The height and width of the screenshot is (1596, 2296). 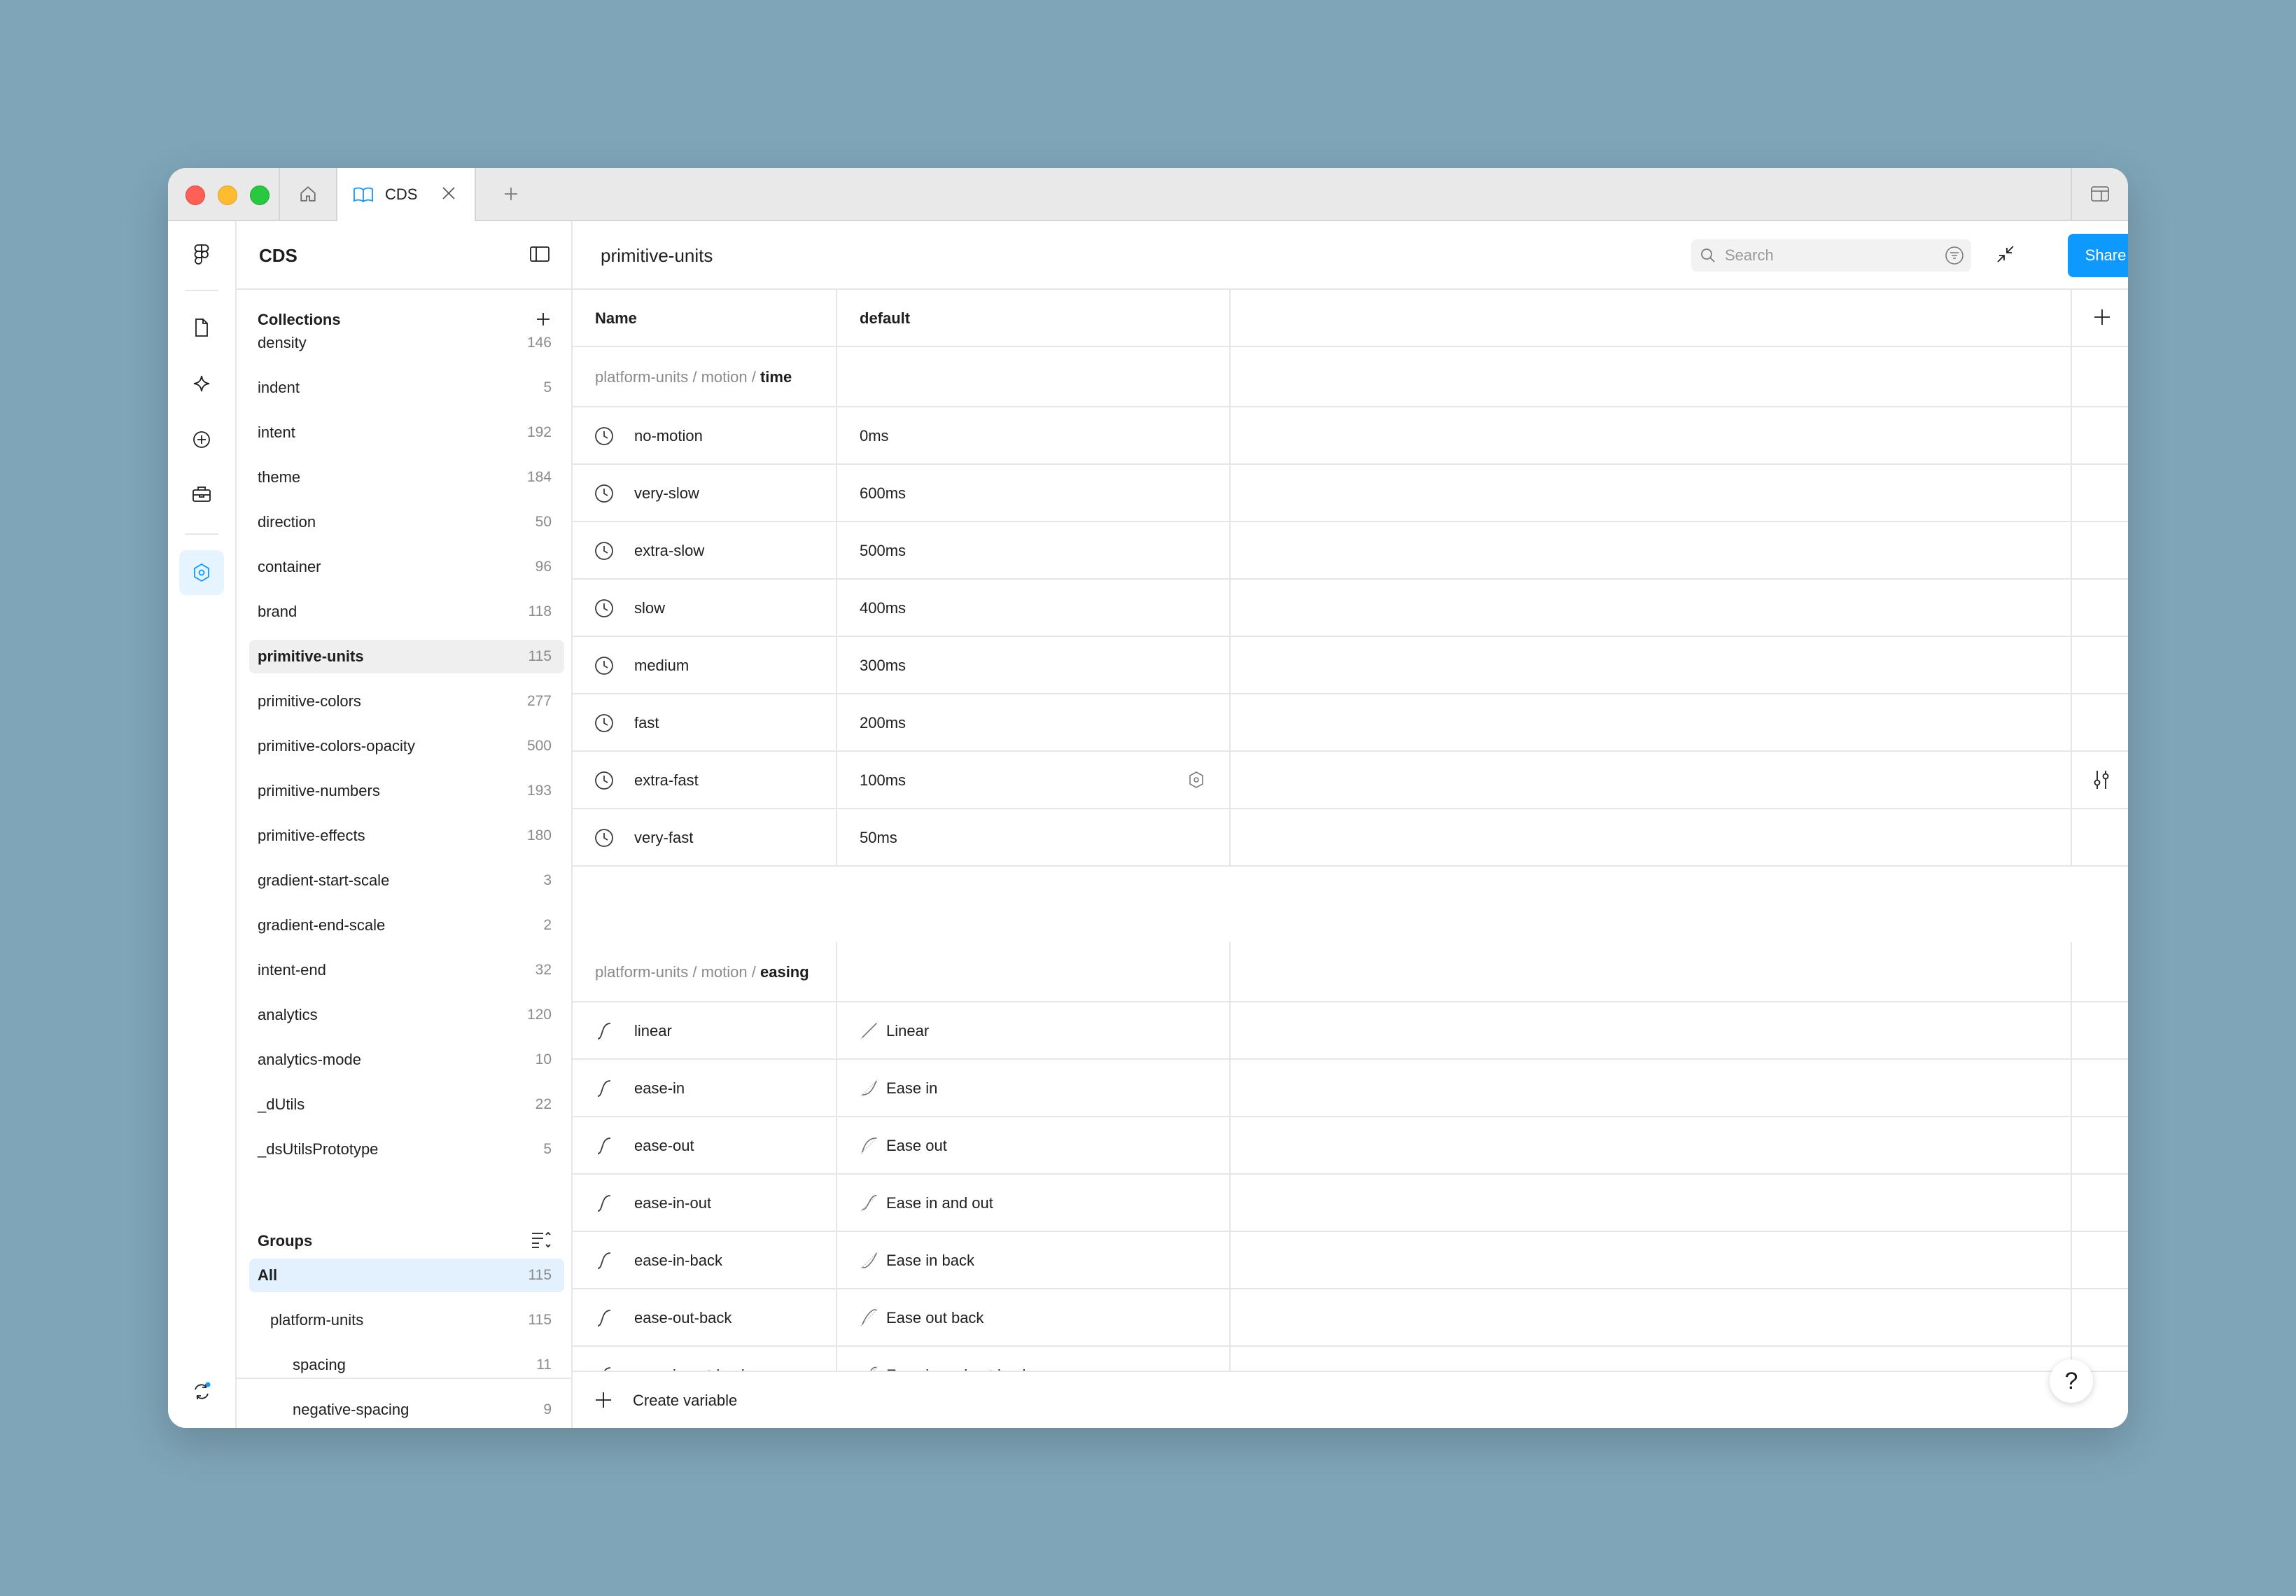 I want to click on sidebar-window-button, so click(x=2099, y=194).